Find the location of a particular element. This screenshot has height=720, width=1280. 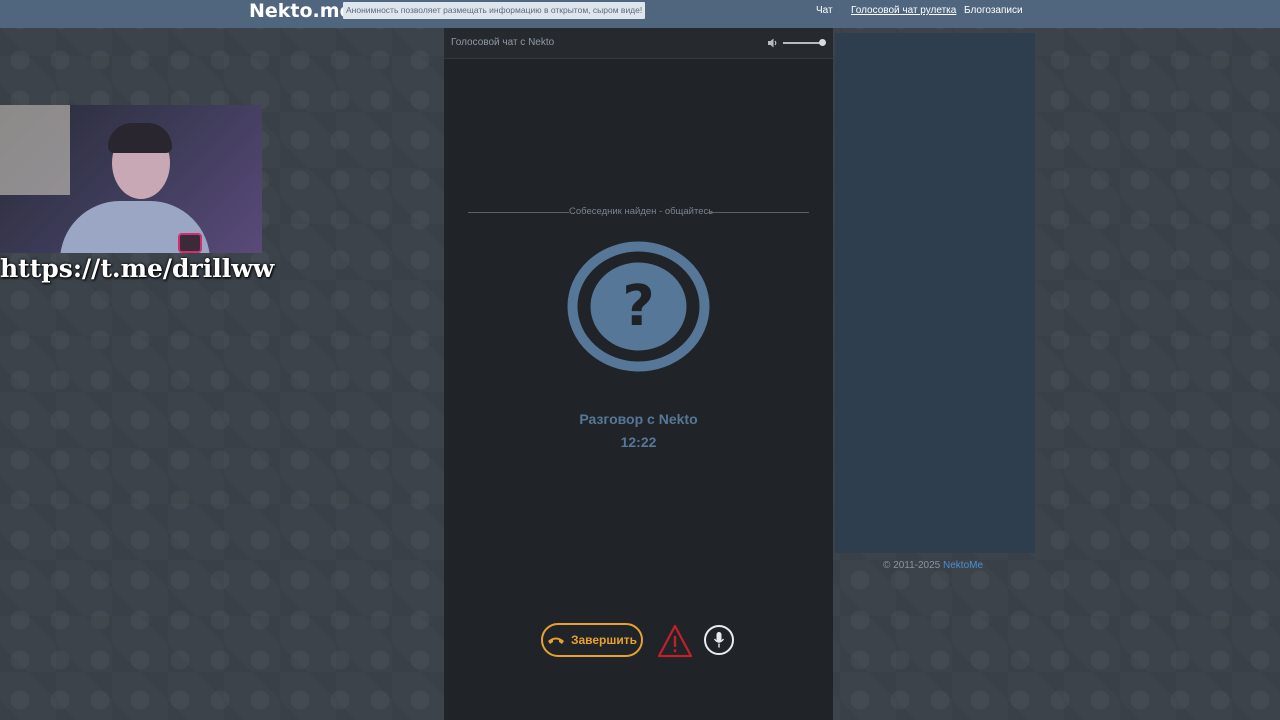

telegram-link-overlay: https://t.me/drillww is located at coordinates (137, 268).